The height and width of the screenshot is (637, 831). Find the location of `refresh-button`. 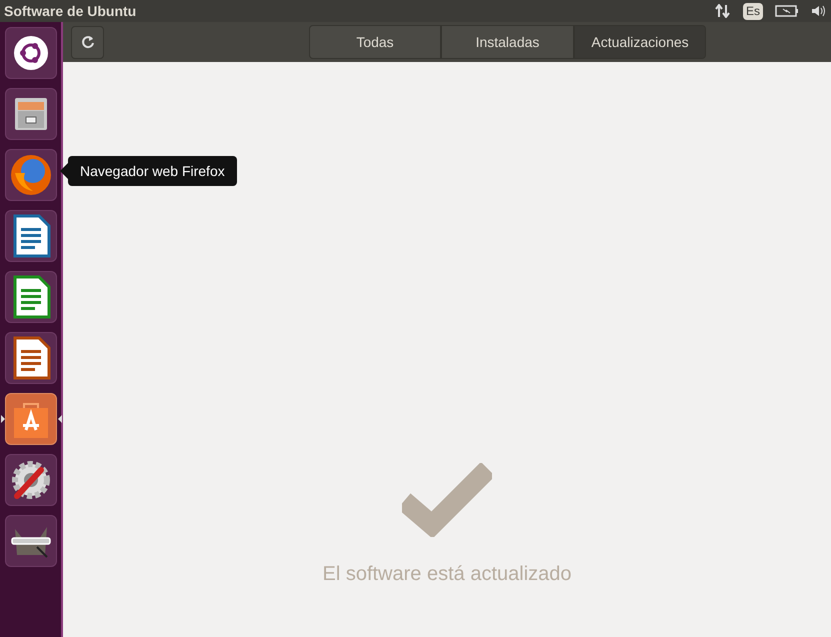

refresh-button is located at coordinates (87, 42).